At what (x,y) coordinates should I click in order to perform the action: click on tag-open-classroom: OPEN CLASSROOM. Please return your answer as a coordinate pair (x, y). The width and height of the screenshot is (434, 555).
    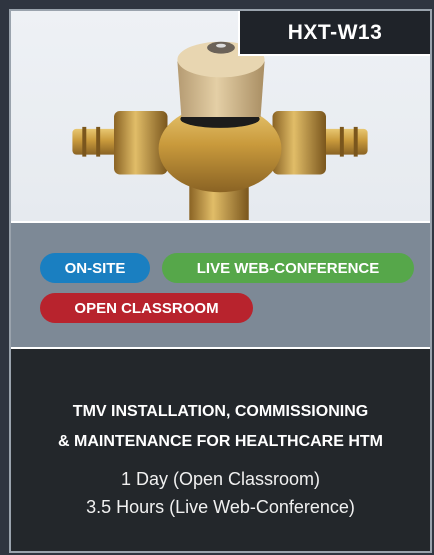
    Looking at the image, I should click on (146, 308).